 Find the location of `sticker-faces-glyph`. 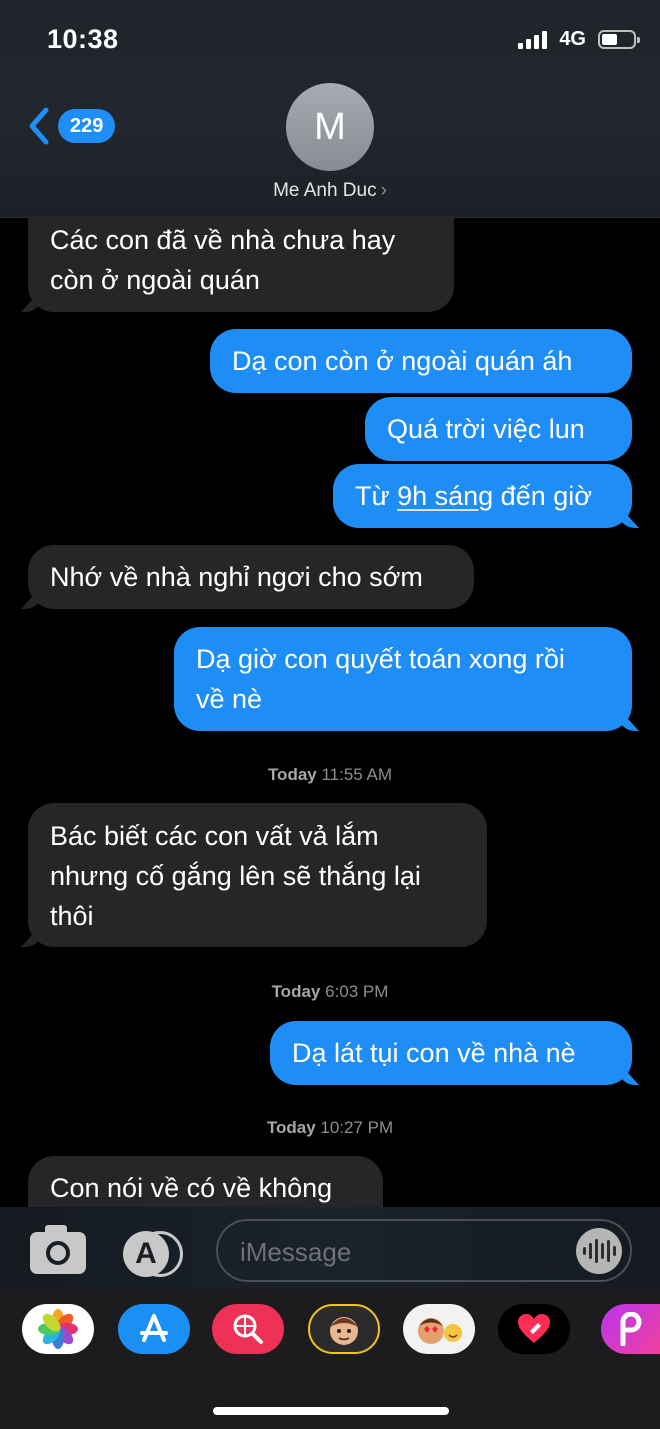

sticker-faces-glyph is located at coordinates (440, 1331).